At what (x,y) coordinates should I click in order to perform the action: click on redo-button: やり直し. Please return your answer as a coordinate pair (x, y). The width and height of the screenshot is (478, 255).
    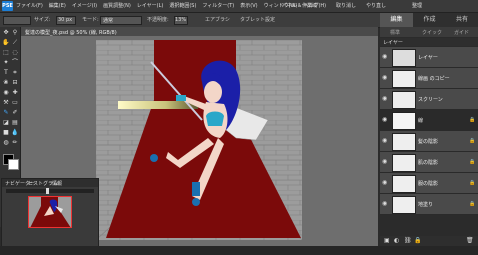
    Looking at the image, I should click on (376, 5).